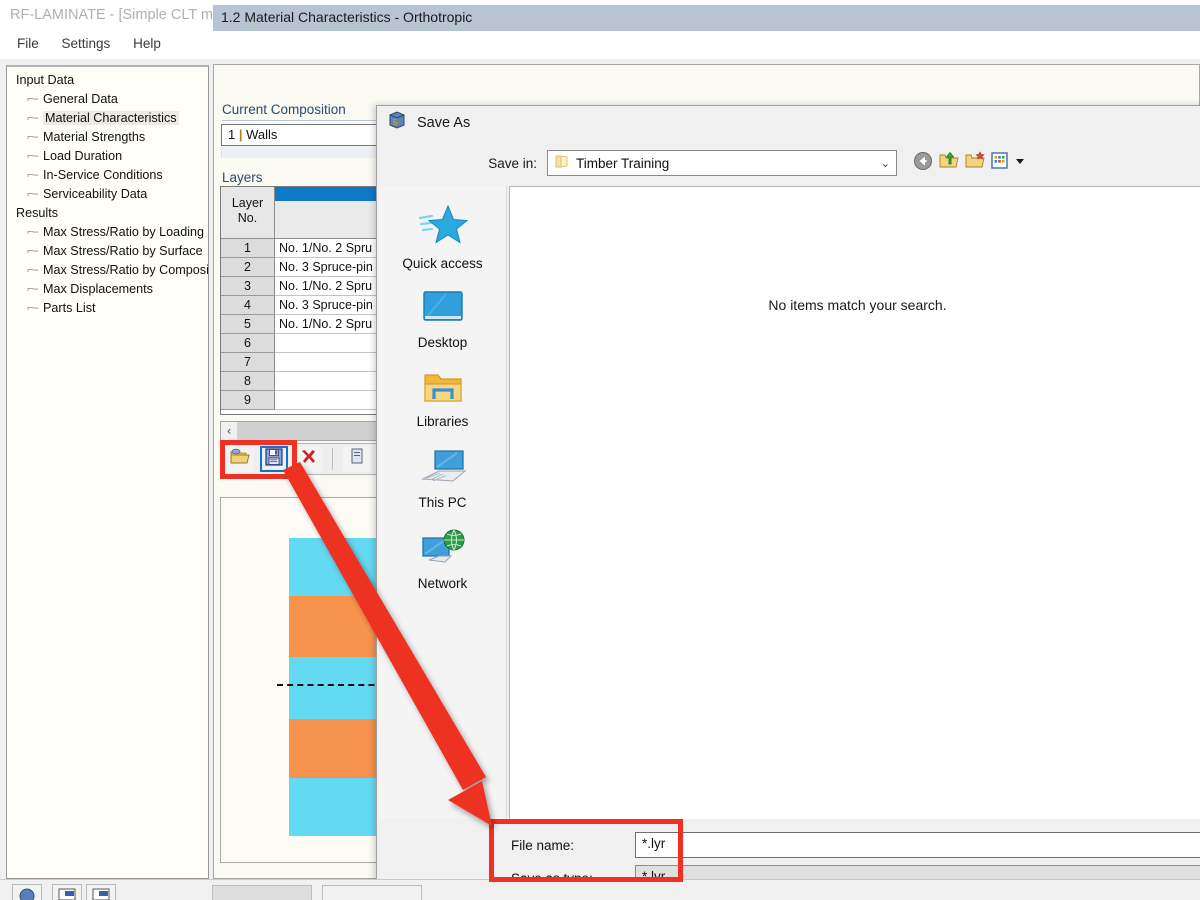  I want to click on sidebar-item-serviceability-data: ⌐-- Serviceability Data, so click(117, 194).